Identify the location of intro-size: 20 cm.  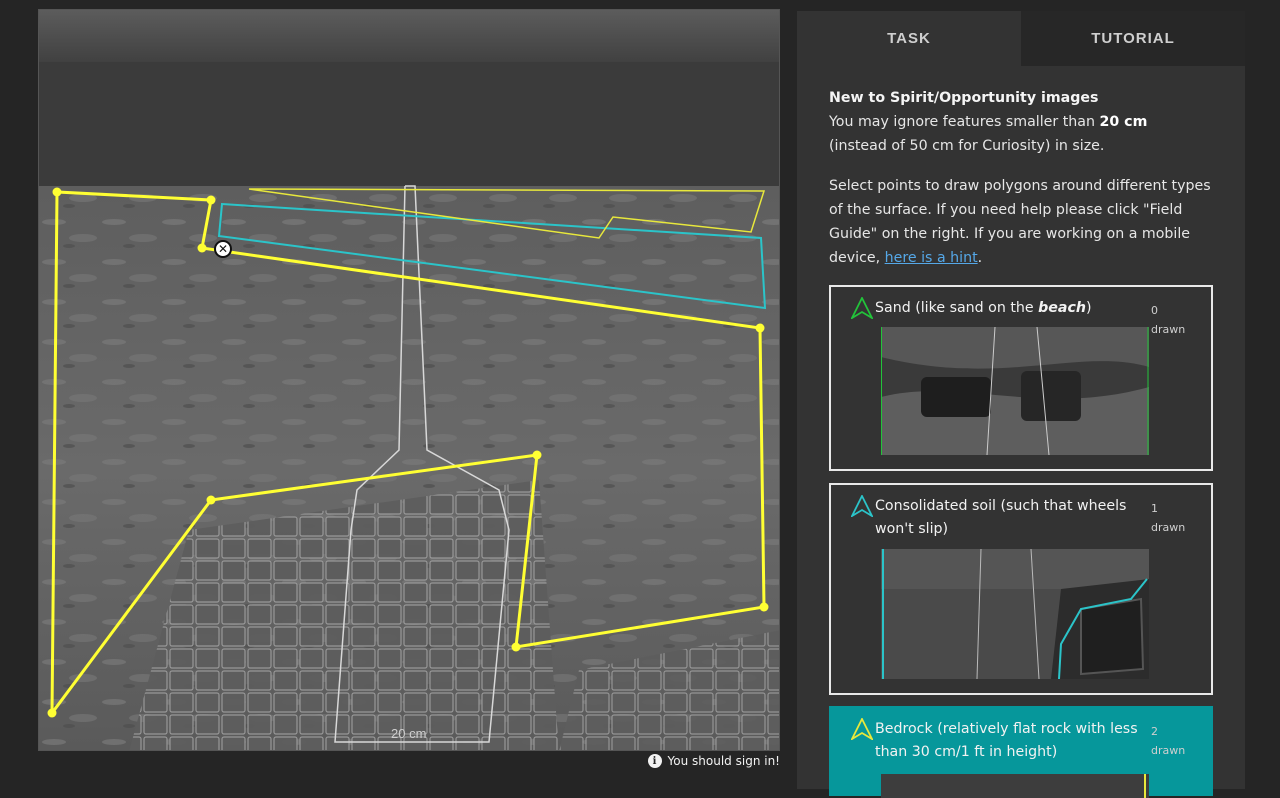
(1123, 122).